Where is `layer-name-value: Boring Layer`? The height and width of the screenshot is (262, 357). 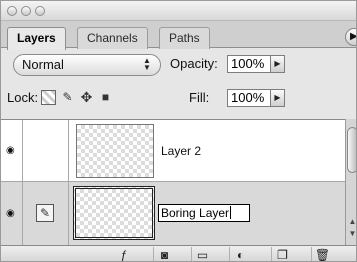
layer-name-value: Boring Layer is located at coordinates (195, 213).